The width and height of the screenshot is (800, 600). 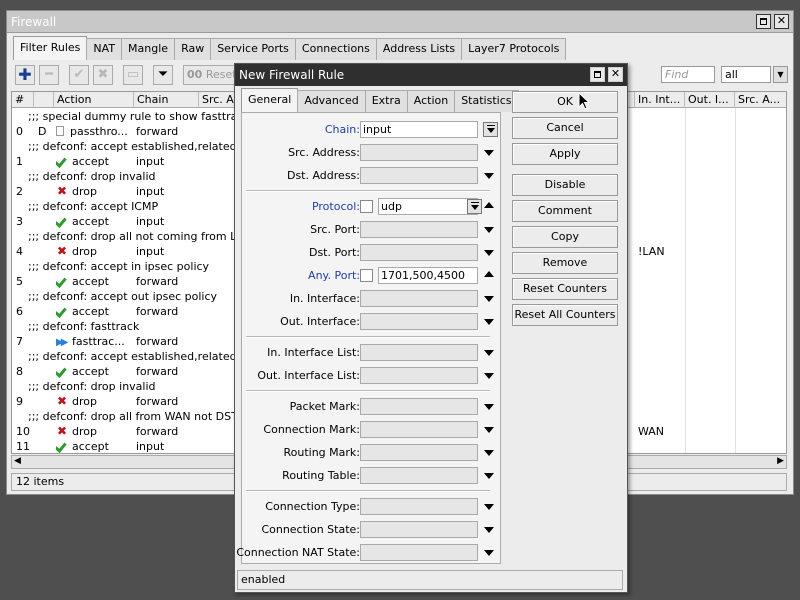 I want to click on dialog-tabs: General Advanced Extra Action Statistics, so click(x=380, y=100).